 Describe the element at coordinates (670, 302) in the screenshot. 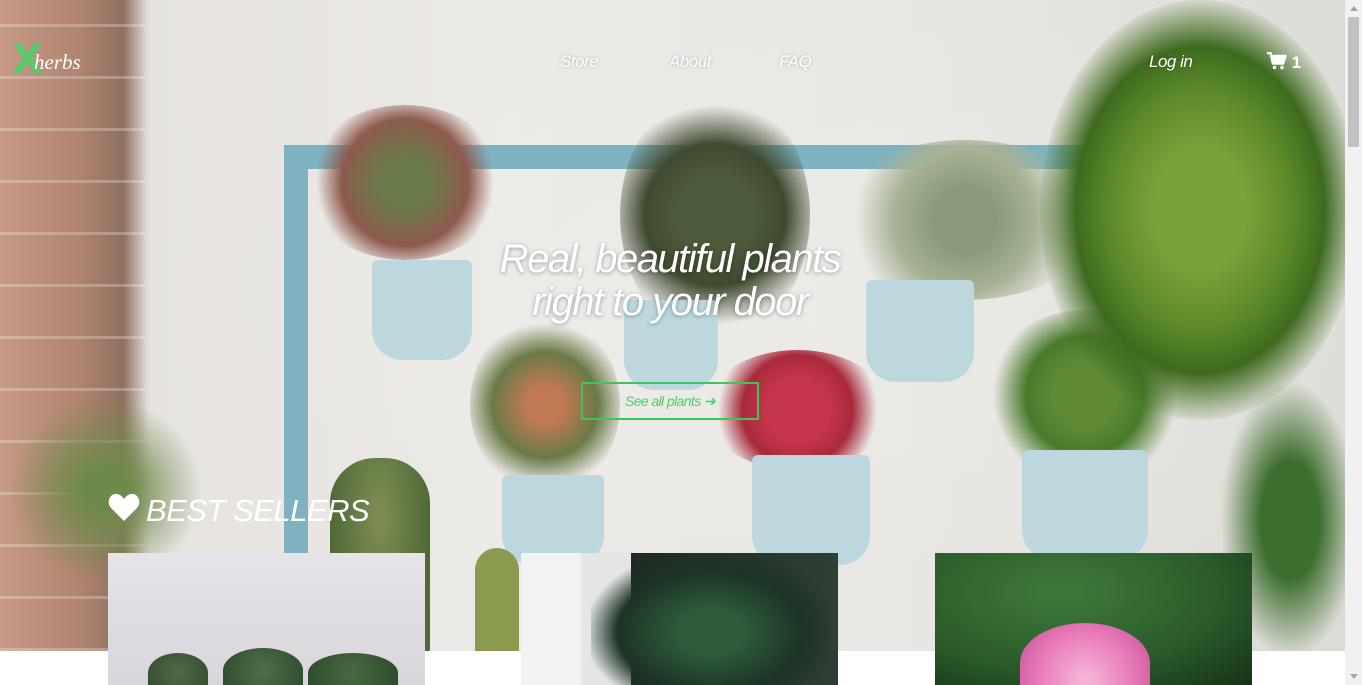

I see `hero-headline-line2: right to your door` at that location.